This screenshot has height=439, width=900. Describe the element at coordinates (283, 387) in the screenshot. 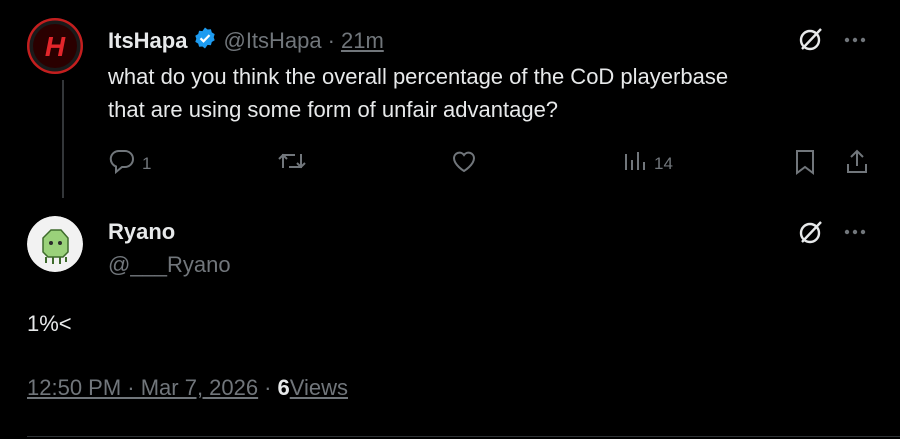

I see `reply-views-number: 6` at that location.